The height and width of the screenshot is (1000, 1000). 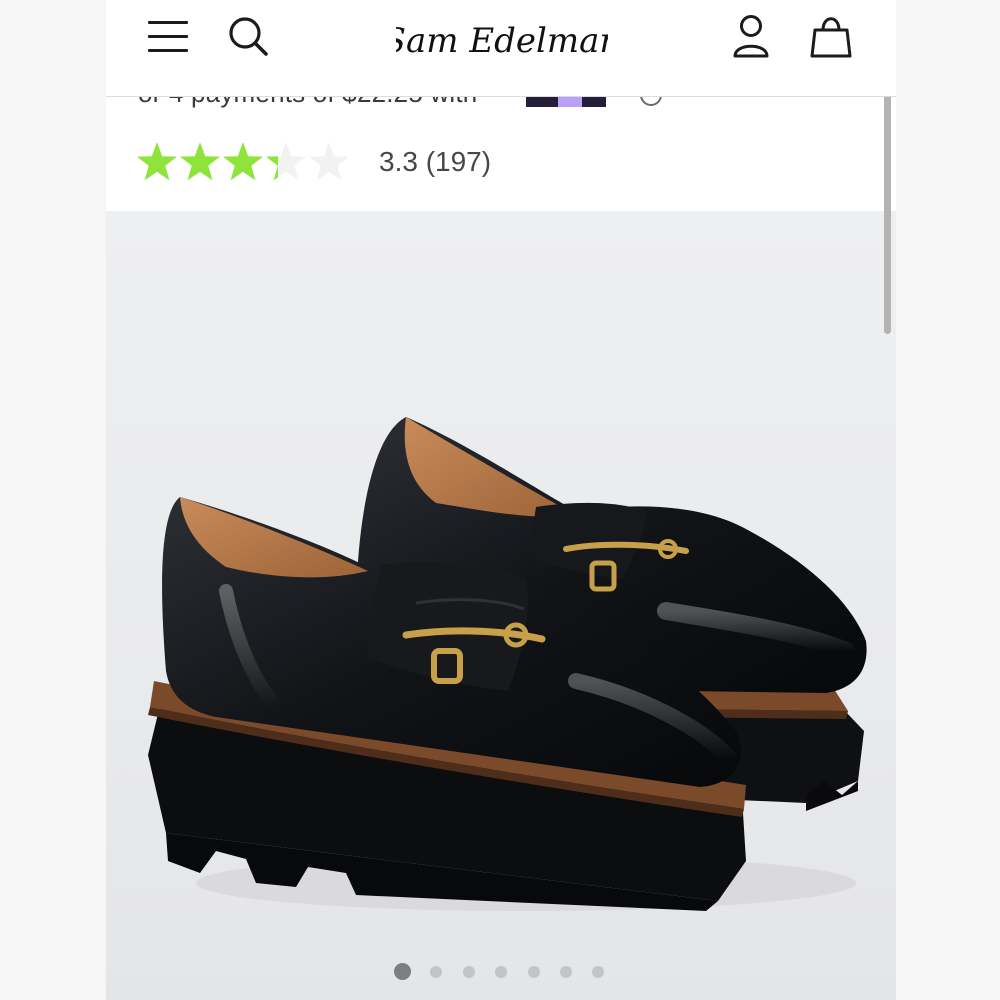 I want to click on gallery-pagination, so click(x=504, y=973).